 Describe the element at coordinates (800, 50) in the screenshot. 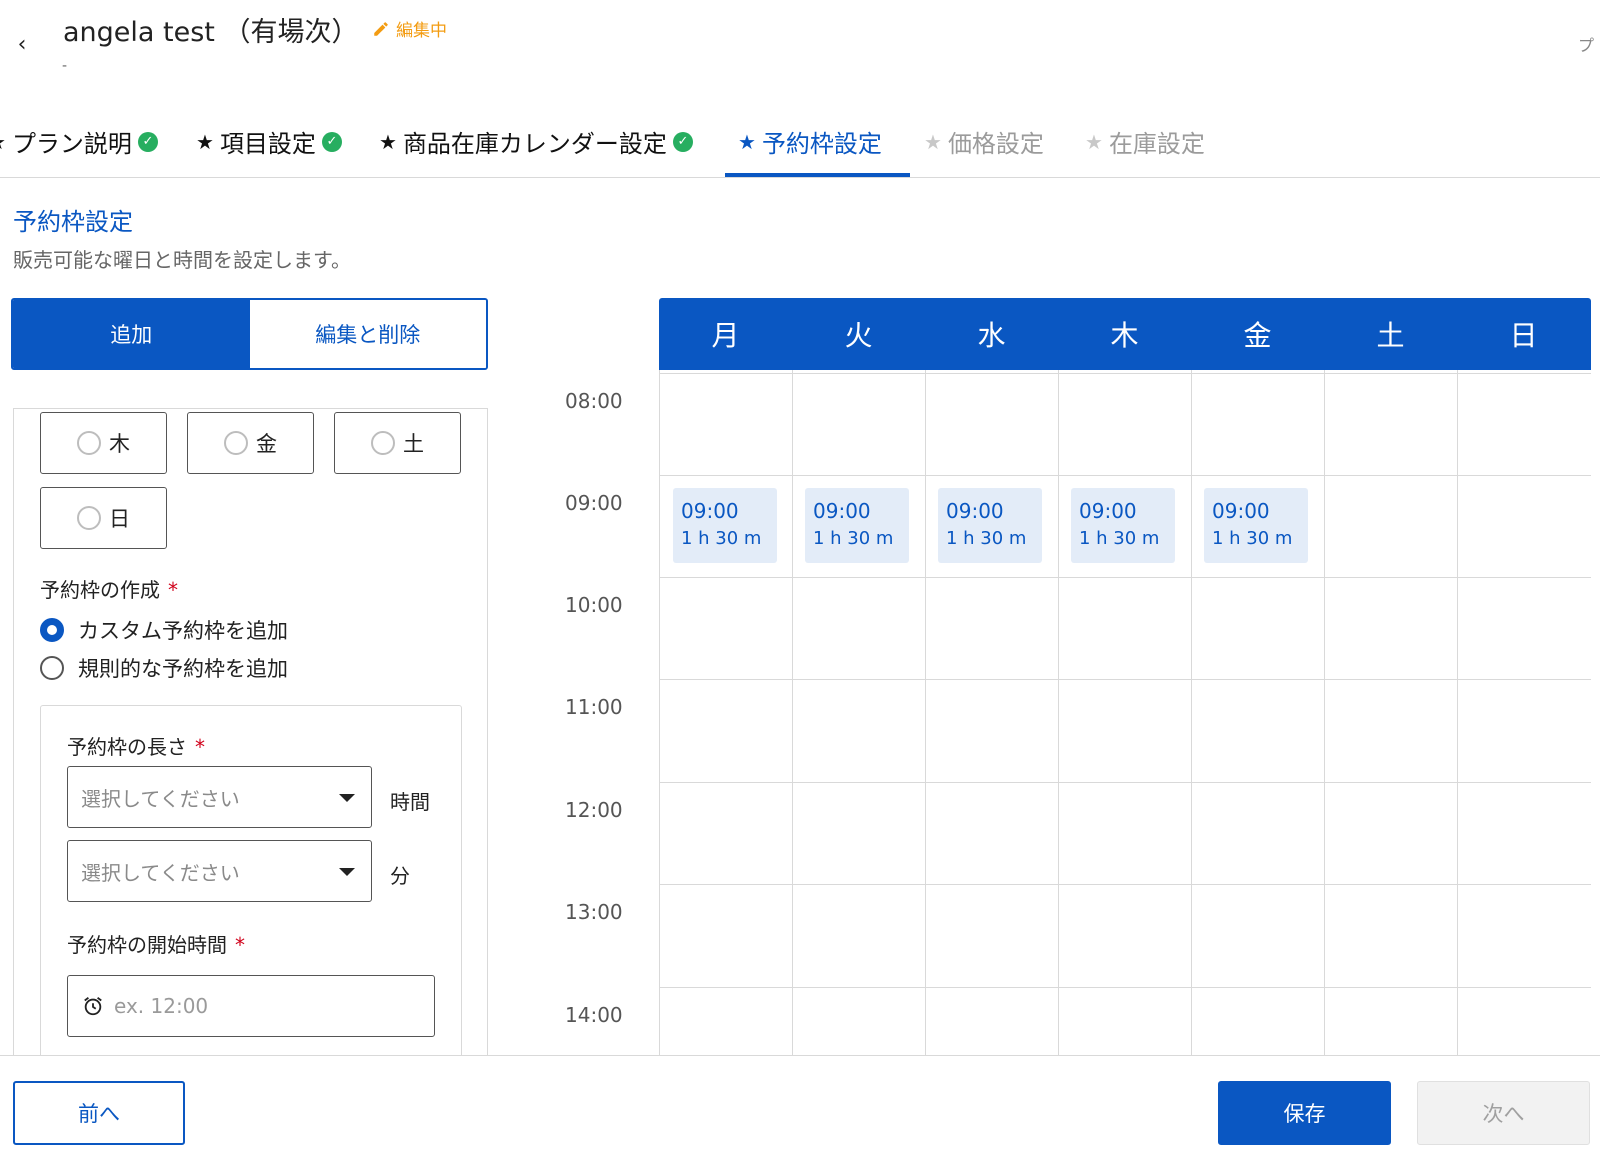

I see `page-header: ‹ angela test （有場次） 編集中 - プ` at that location.